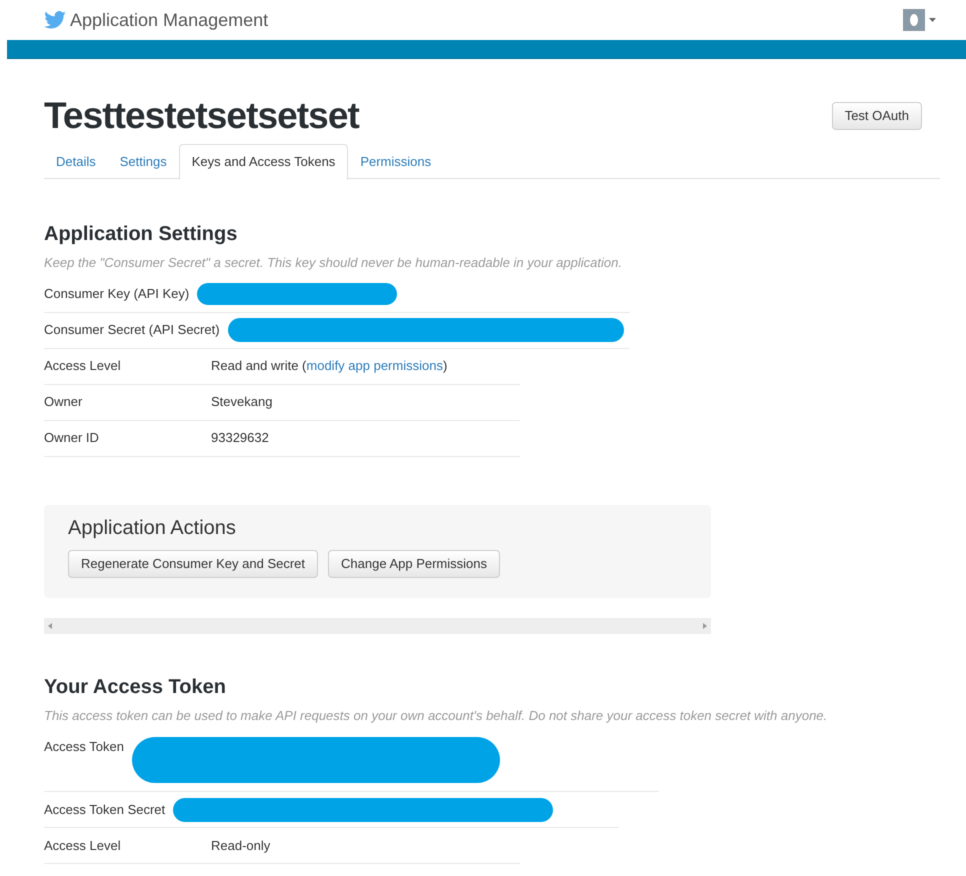 This screenshot has height=876, width=966. Describe the element at coordinates (263, 162) in the screenshot. I see `tab: Keys and Access Tokens` at that location.